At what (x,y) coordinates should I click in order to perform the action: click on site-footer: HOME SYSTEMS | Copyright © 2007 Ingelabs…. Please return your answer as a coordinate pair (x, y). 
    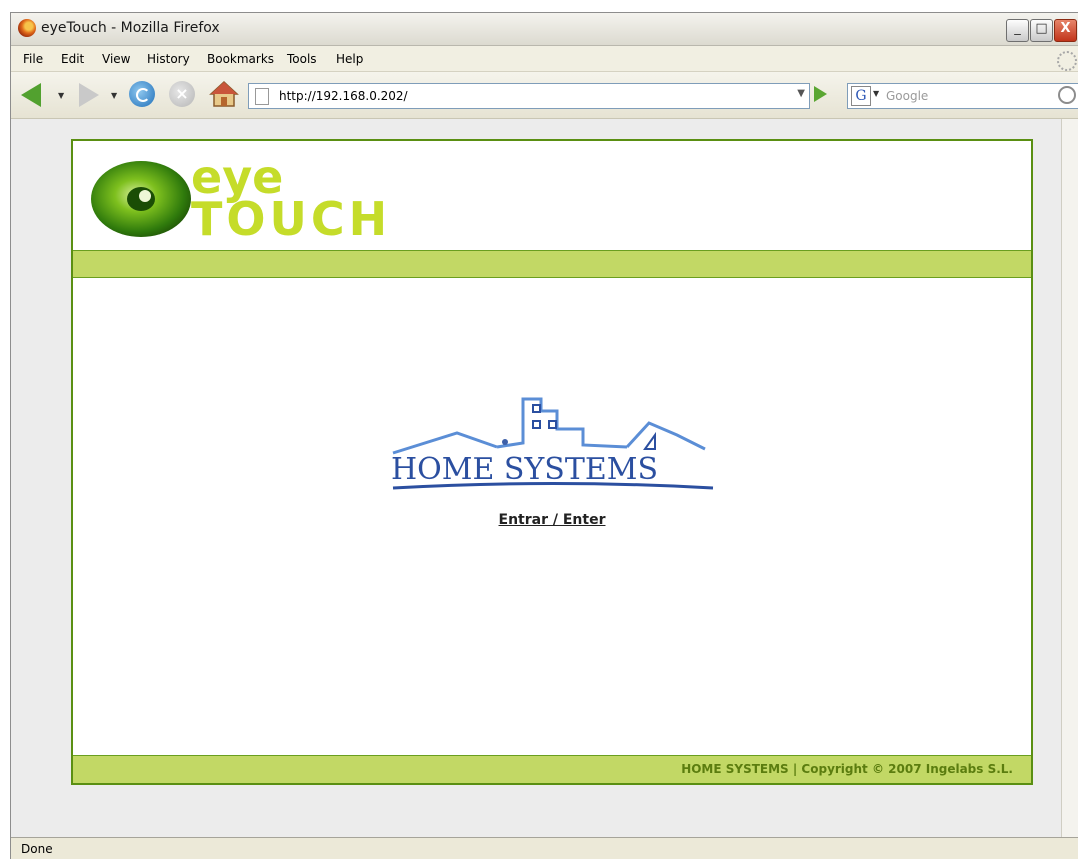
    Looking at the image, I should click on (552, 769).